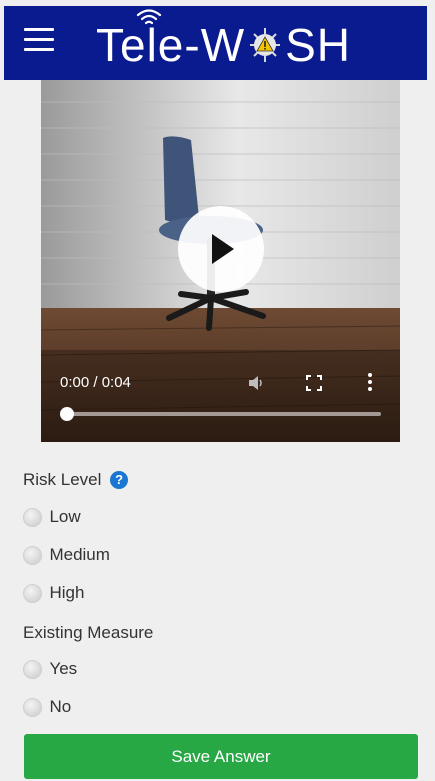 This screenshot has width=435, height=781. I want to click on risk-level-label: Risk Level ?, so click(76, 480).